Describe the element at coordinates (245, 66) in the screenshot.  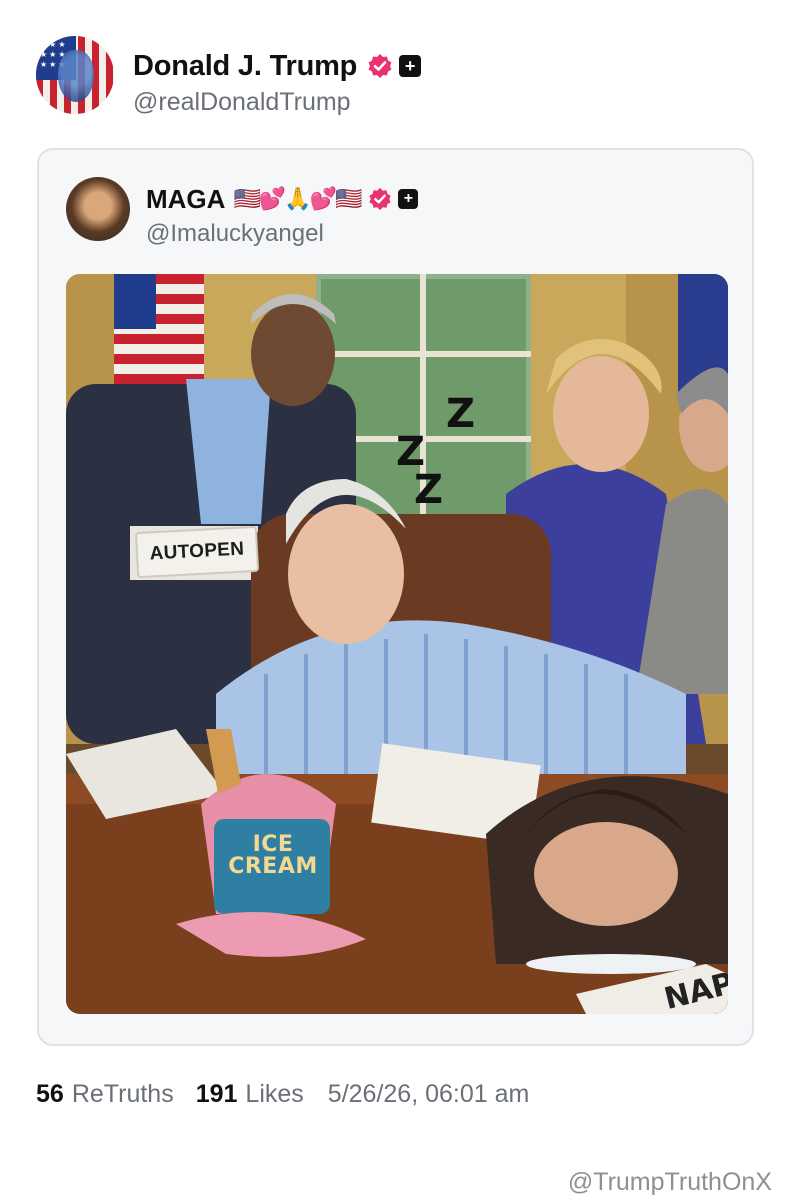
I see `author-name: Donald J. Trump` at that location.